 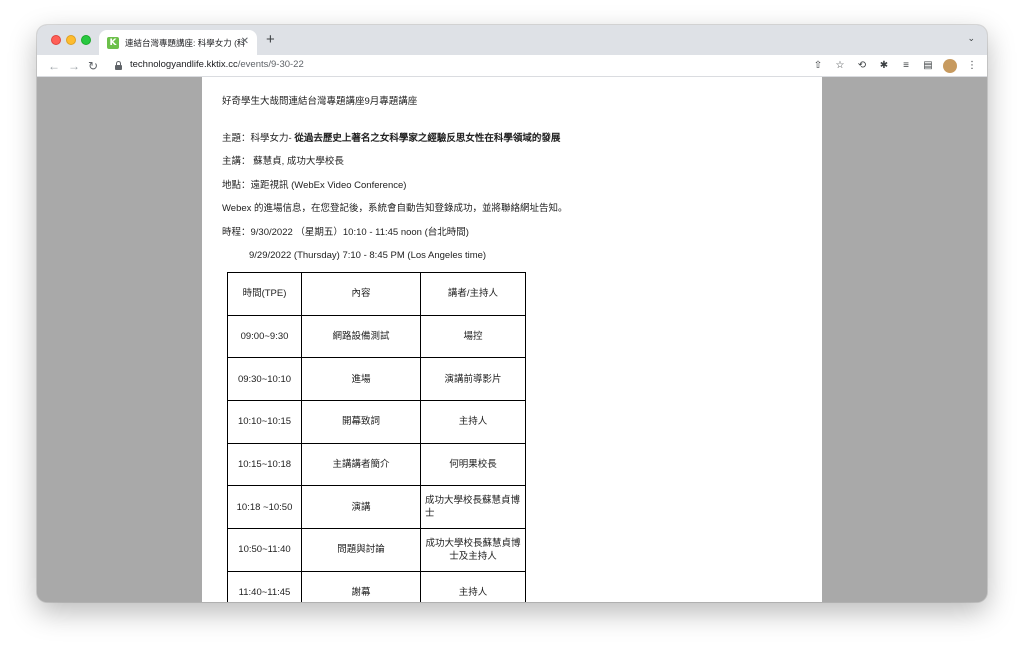 I want to click on close-window-button, so click(x=56, y=40).